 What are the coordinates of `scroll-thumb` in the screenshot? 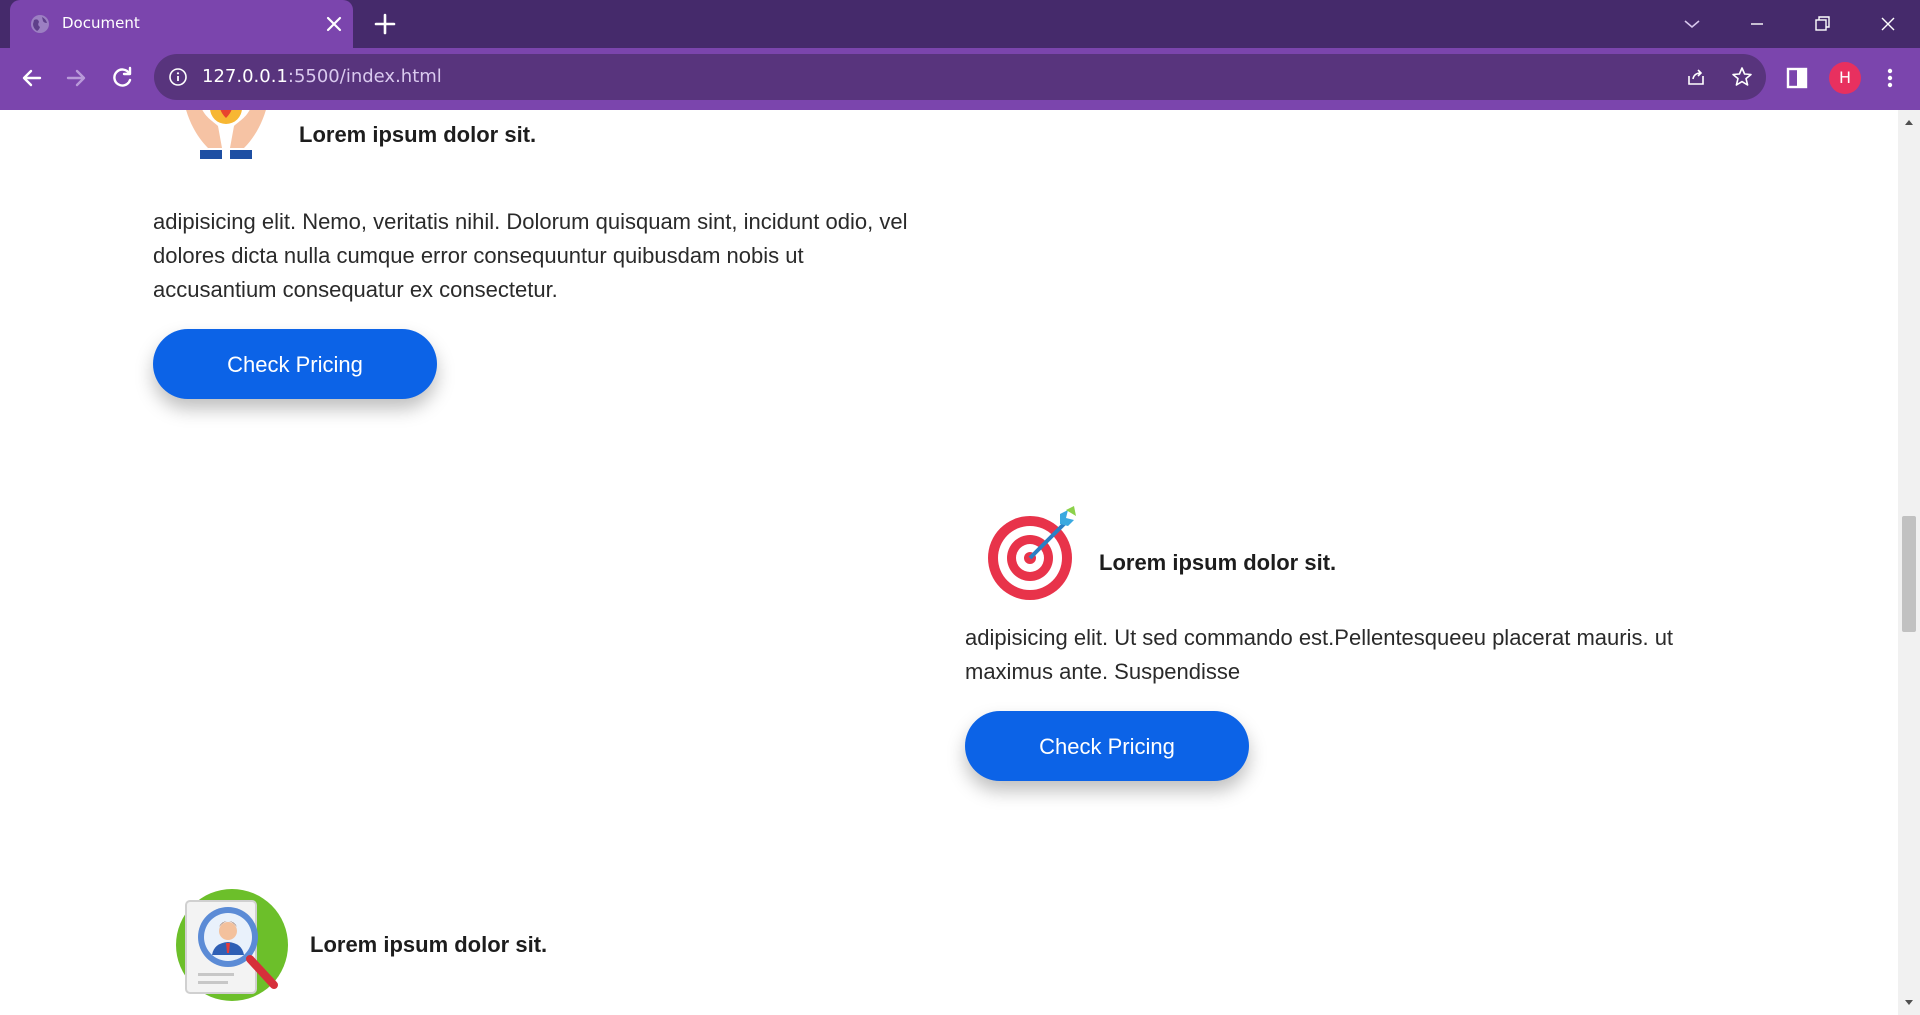 It's located at (1909, 574).